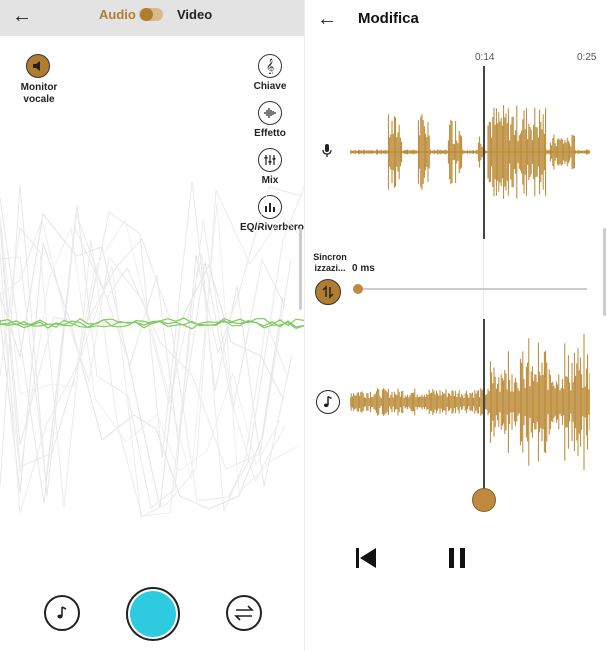 The image size is (610, 651). I want to click on record-button, so click(153, 614).